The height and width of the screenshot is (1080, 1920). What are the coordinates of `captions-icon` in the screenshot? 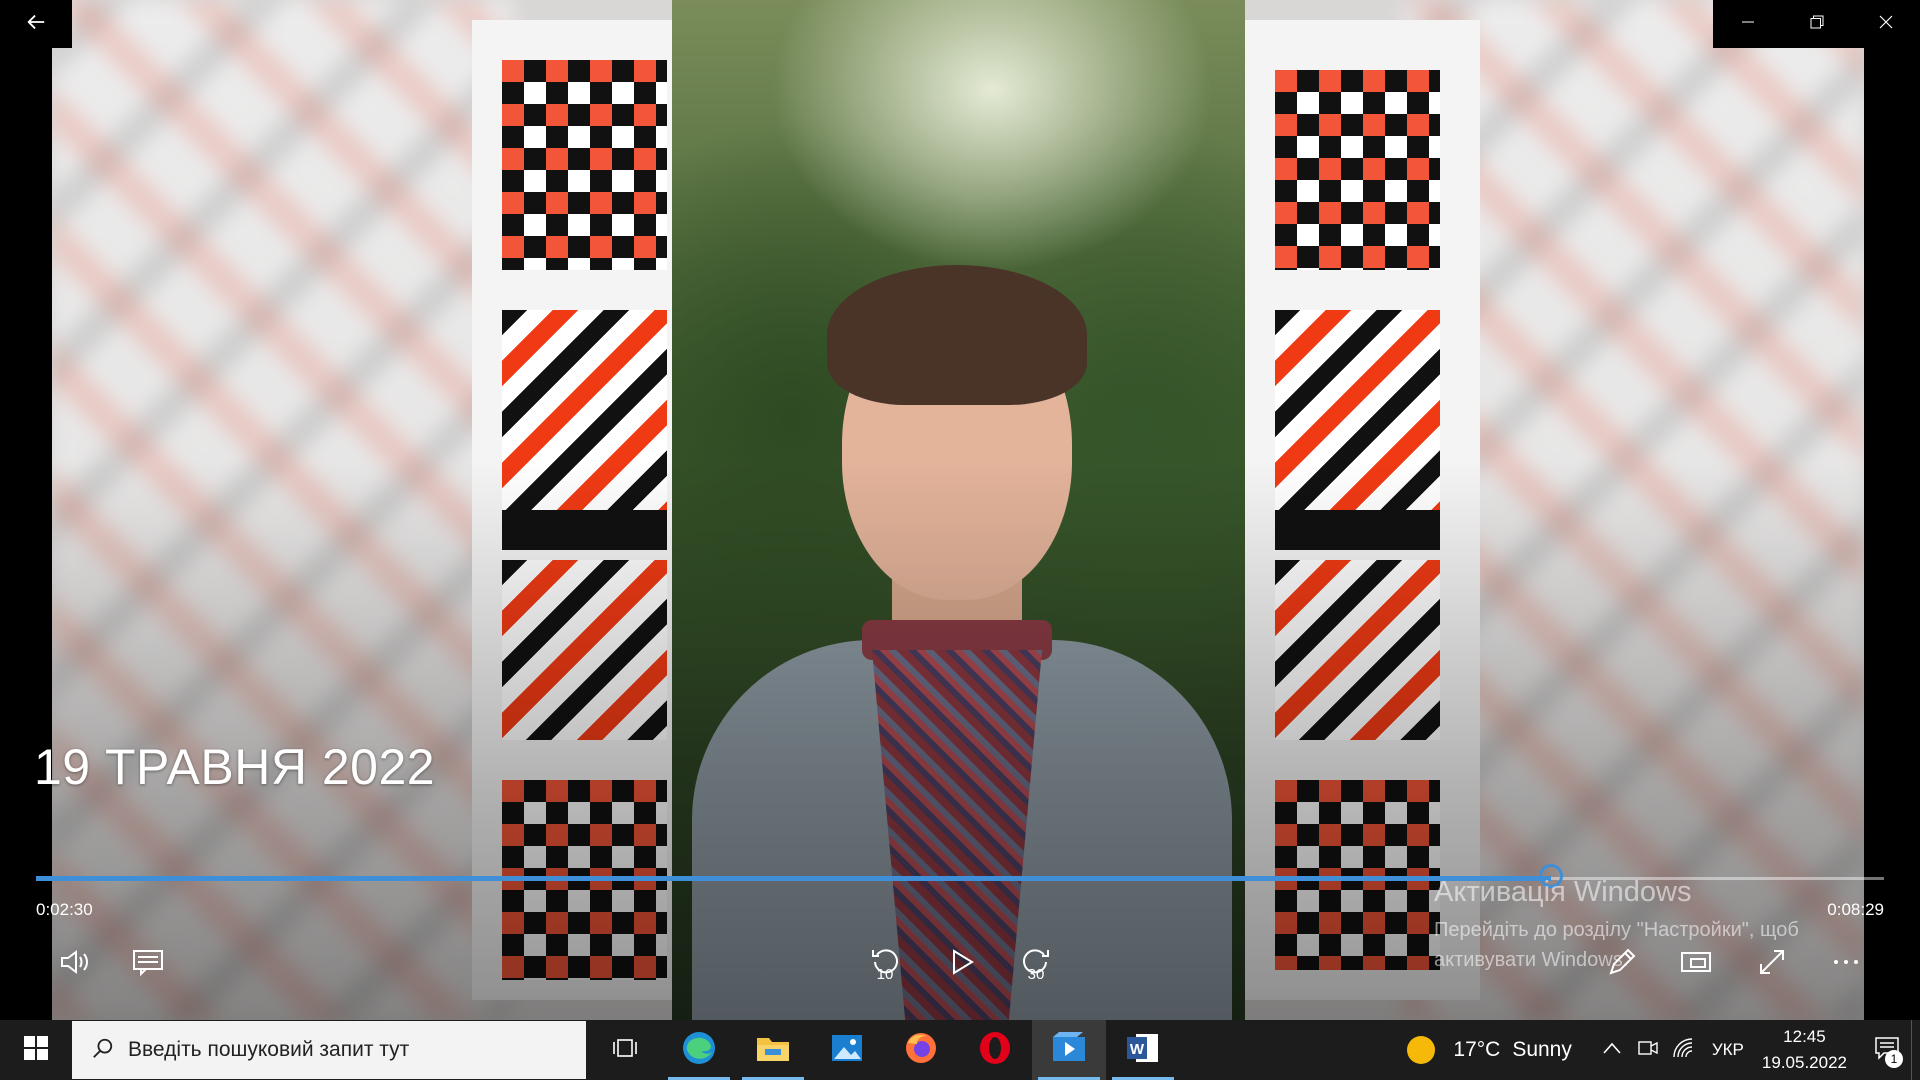 It's located at (148, 964).